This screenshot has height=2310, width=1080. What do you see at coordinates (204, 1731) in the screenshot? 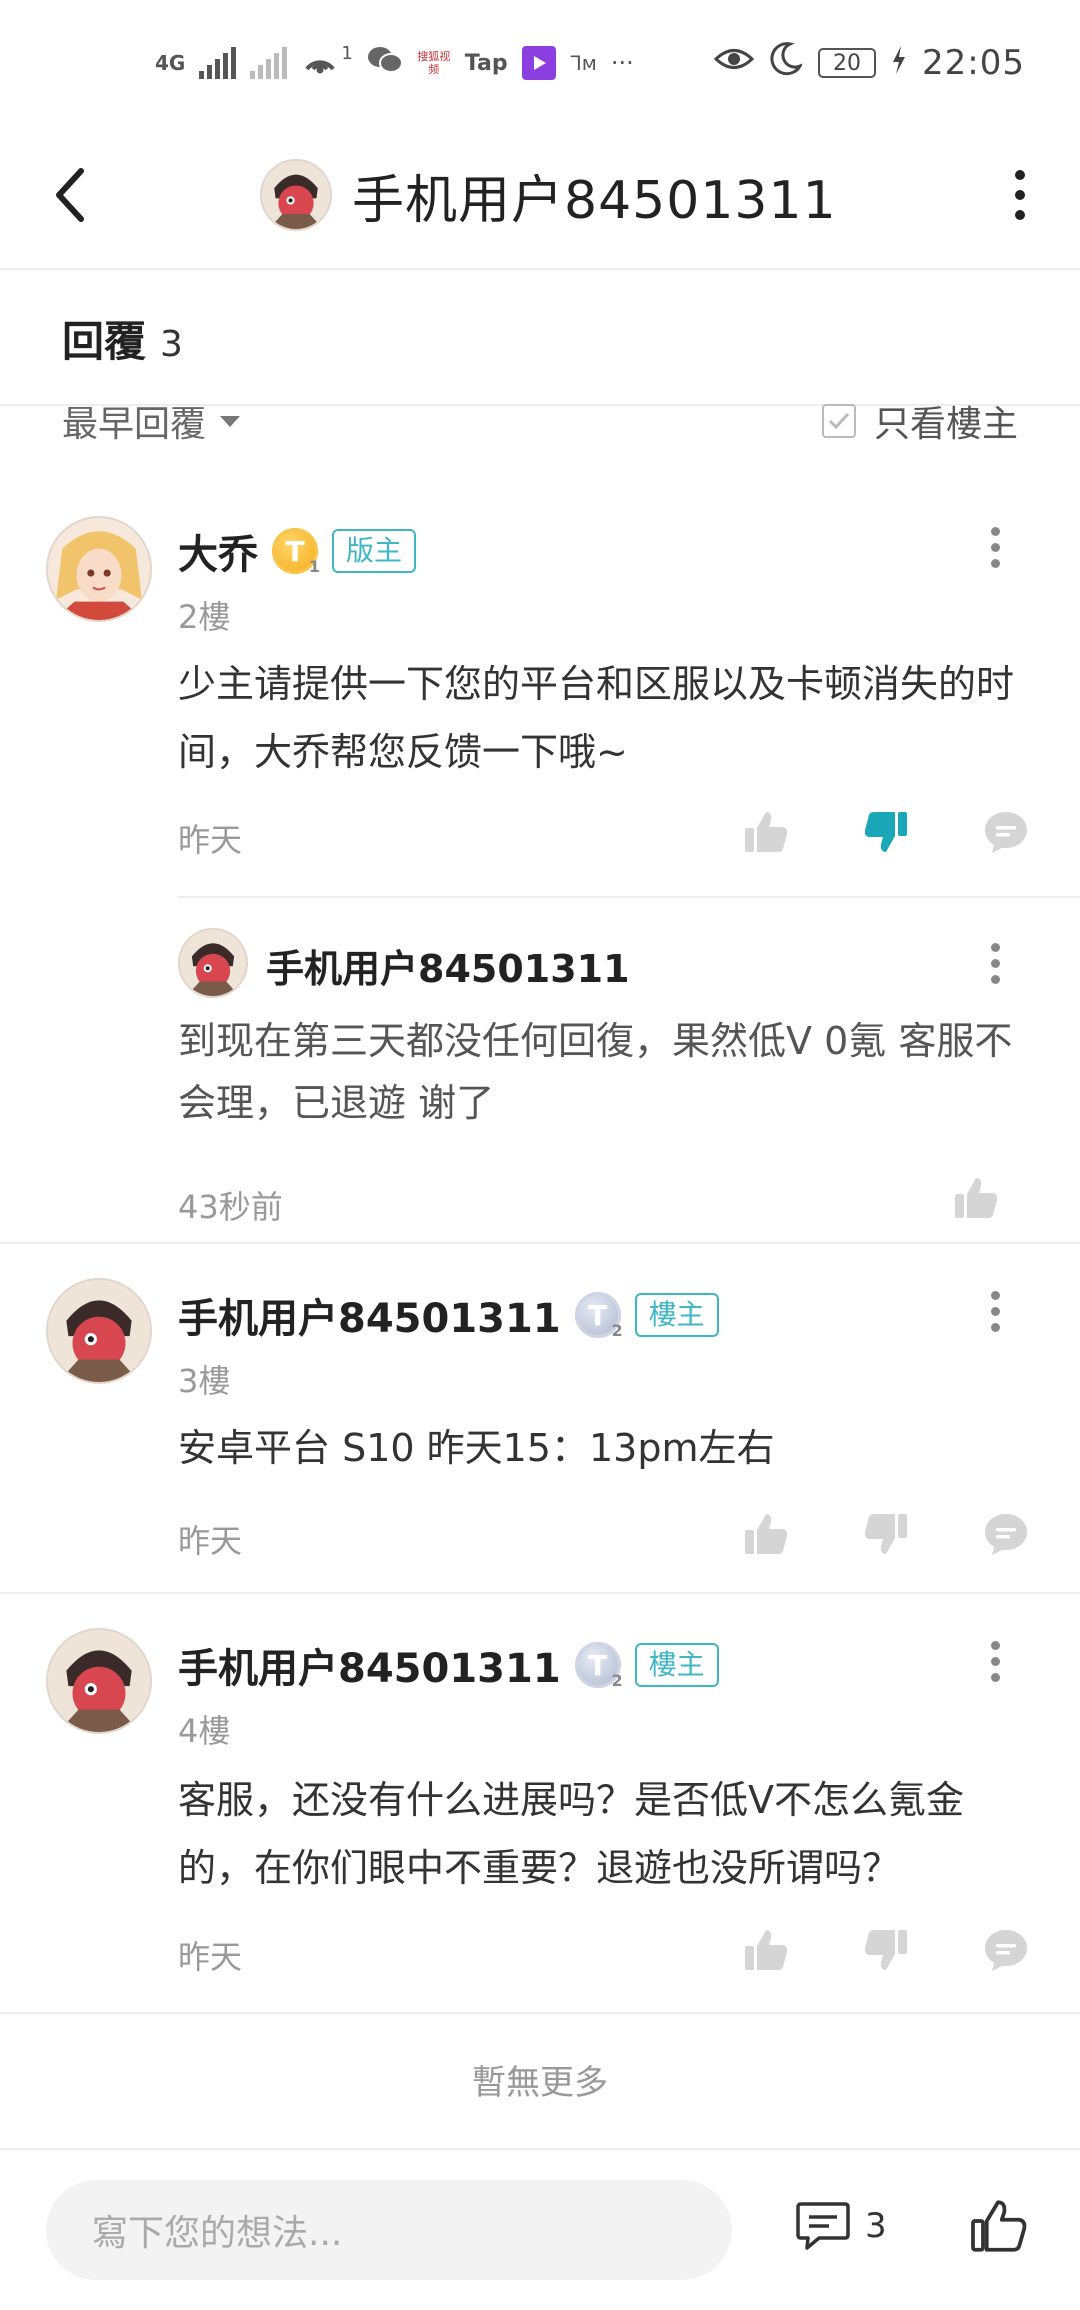
I see `floor-number: 4樓` at bounding box center [204, 1731].